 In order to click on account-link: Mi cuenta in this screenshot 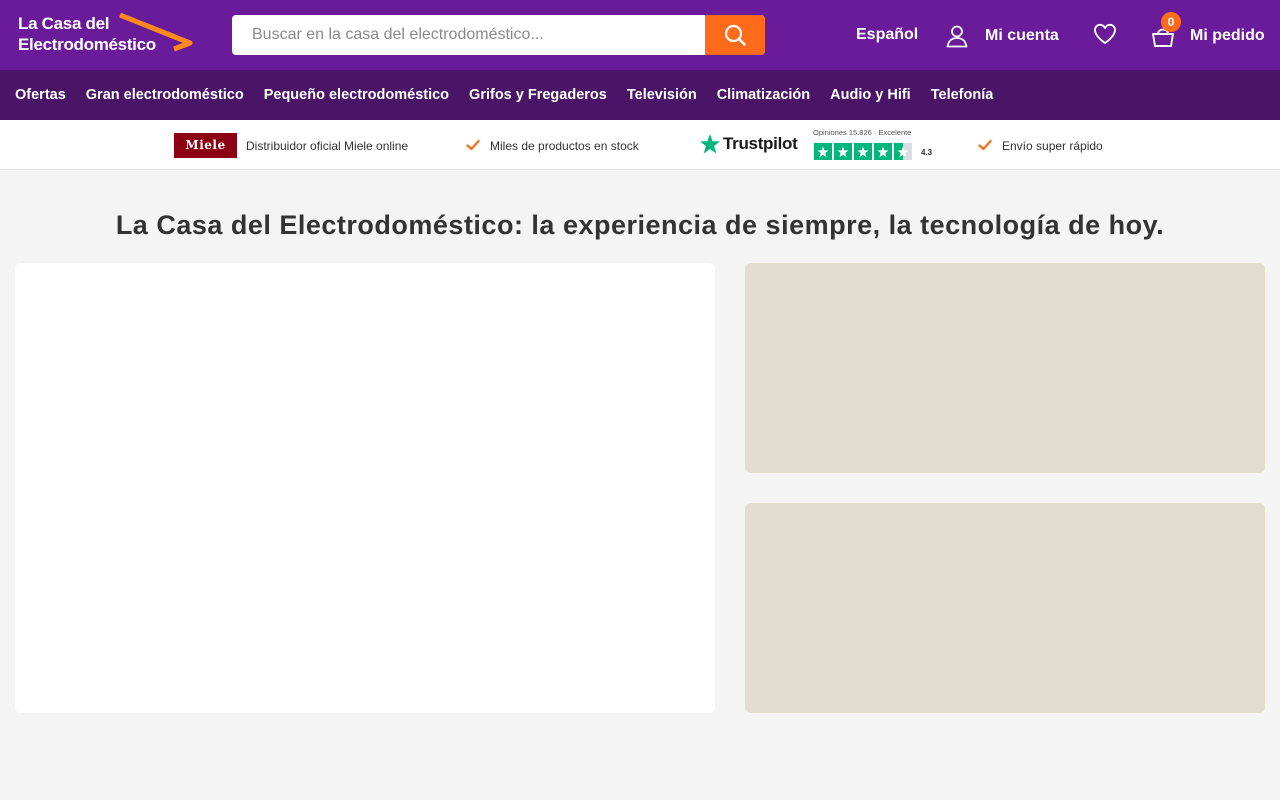, I will do `click(1002, 36)`.